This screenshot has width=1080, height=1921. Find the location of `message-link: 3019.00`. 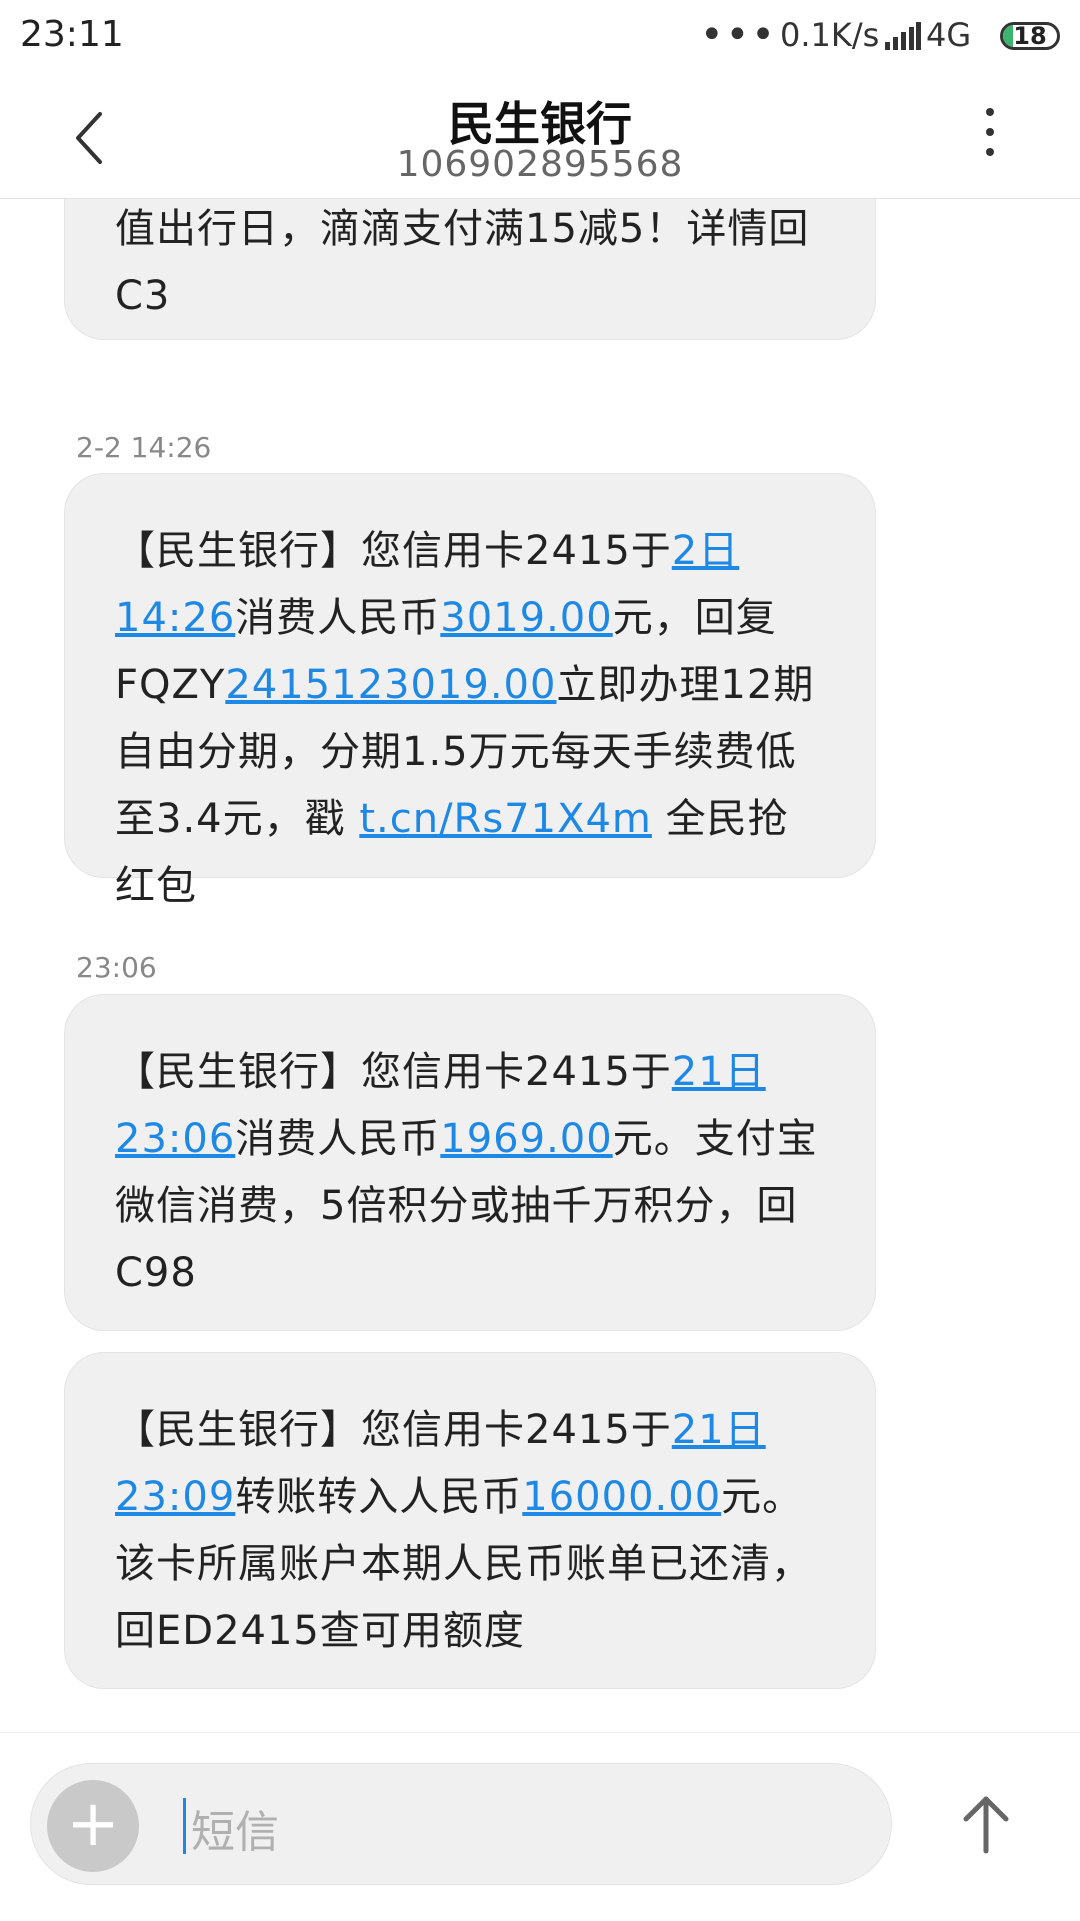

message-link: 3019.00 is located at coordinates (526, 618).